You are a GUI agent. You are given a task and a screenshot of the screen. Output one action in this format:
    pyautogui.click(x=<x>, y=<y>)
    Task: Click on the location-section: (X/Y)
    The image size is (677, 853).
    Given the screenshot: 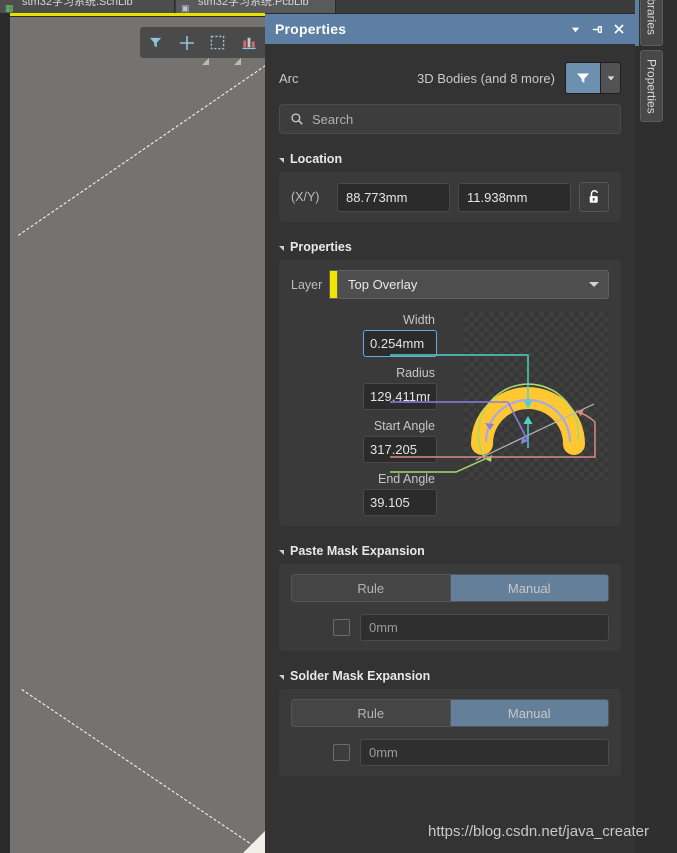 What is the action you would take?
    pyautogui.click(x=450, y=197)
    